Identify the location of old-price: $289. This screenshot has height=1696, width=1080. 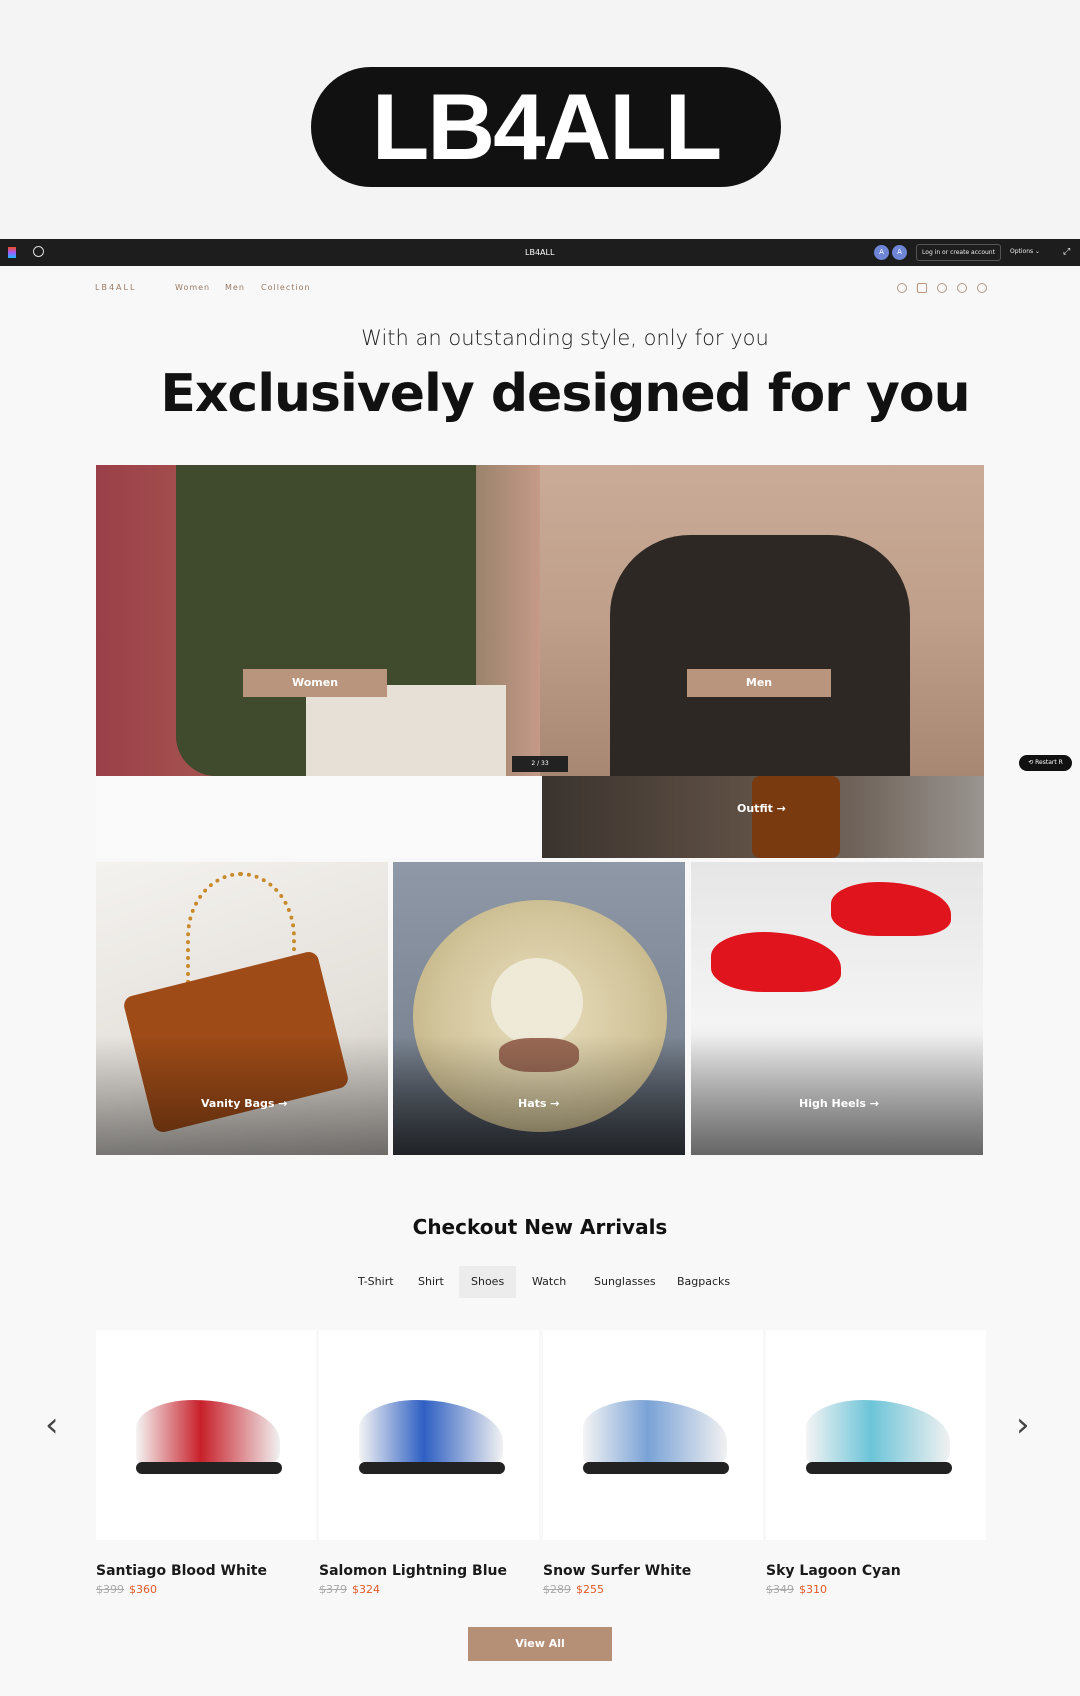
(557, 1589).